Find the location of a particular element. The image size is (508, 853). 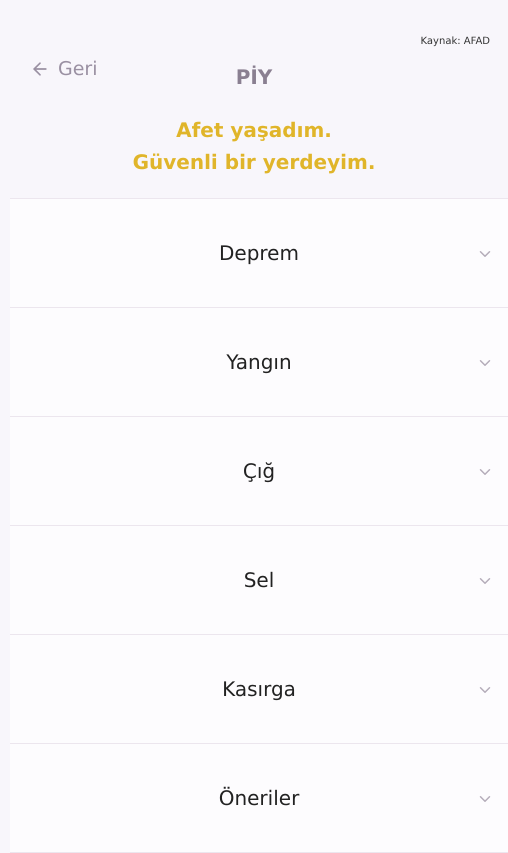

accordion-item: Öneriler is located at coordinates (259, 798).